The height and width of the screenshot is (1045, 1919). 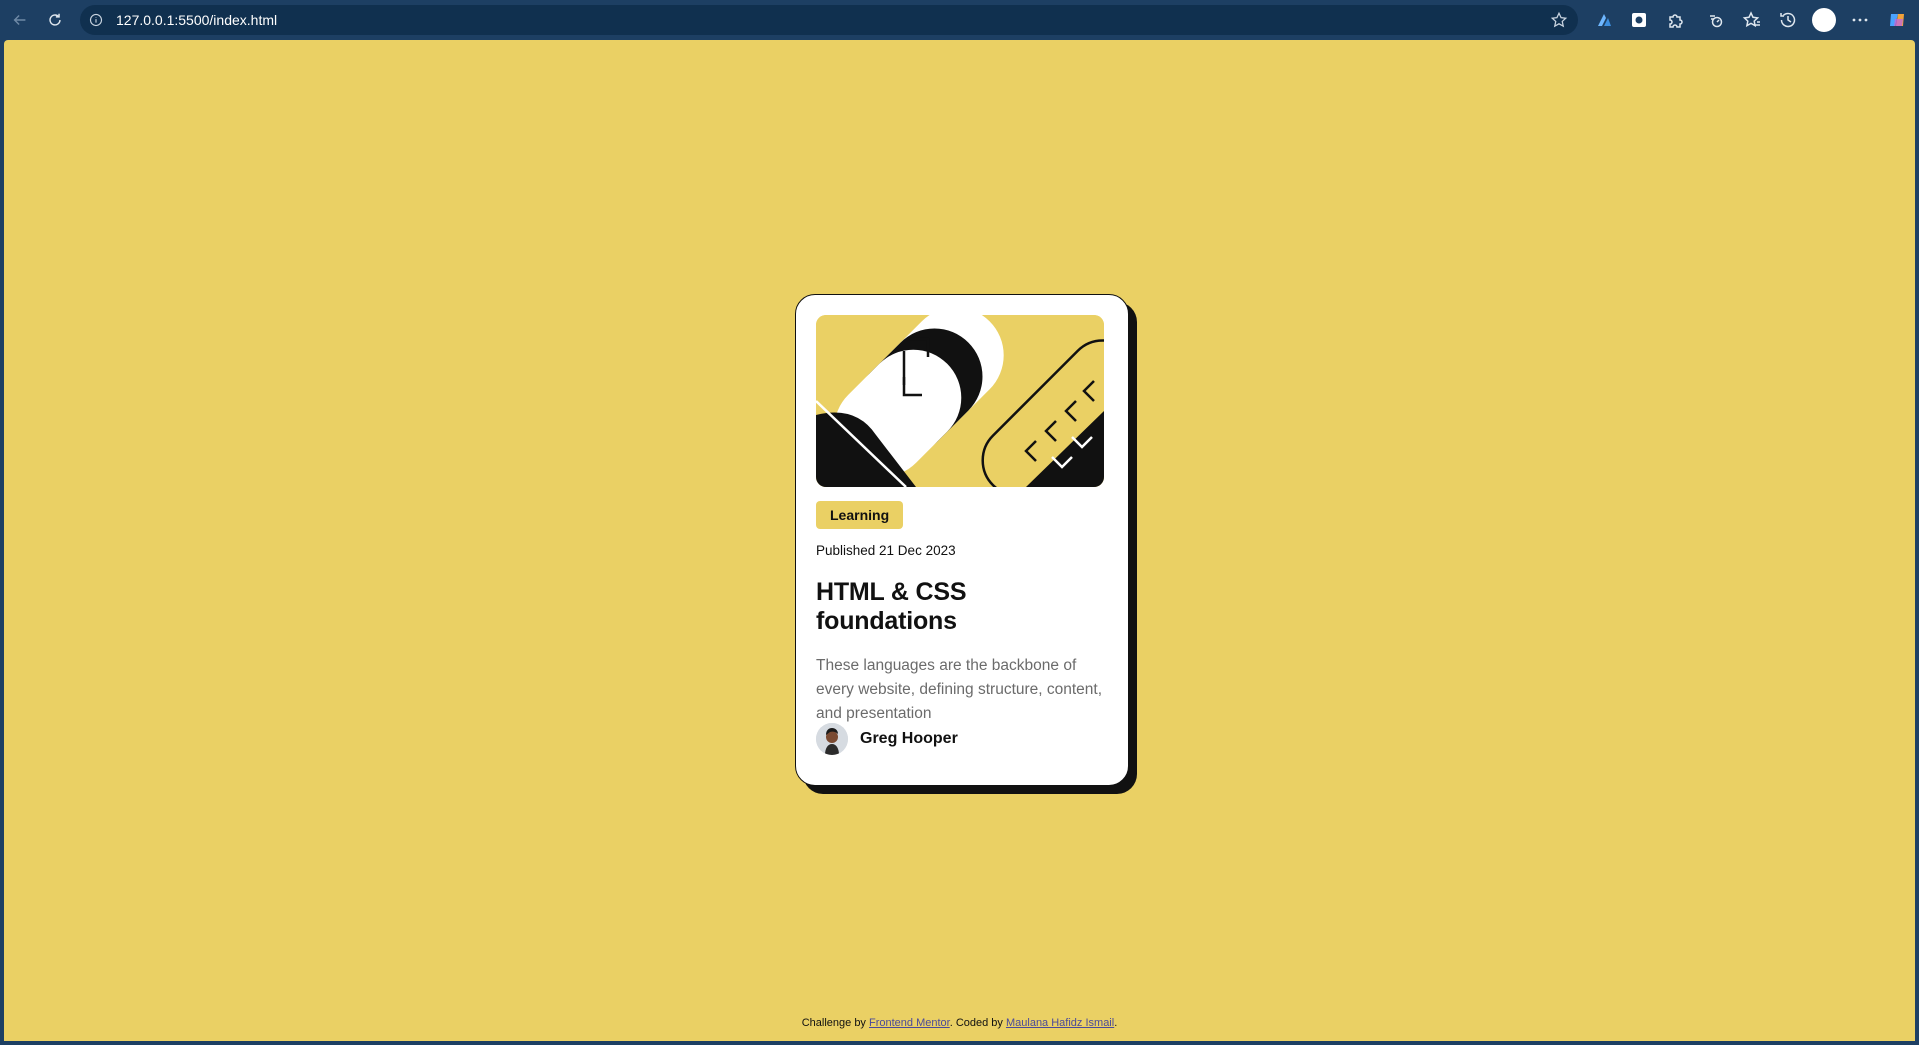 I want to click on frontend-mentor-link: Frontend Mentor, so click(x=909, y=1023).